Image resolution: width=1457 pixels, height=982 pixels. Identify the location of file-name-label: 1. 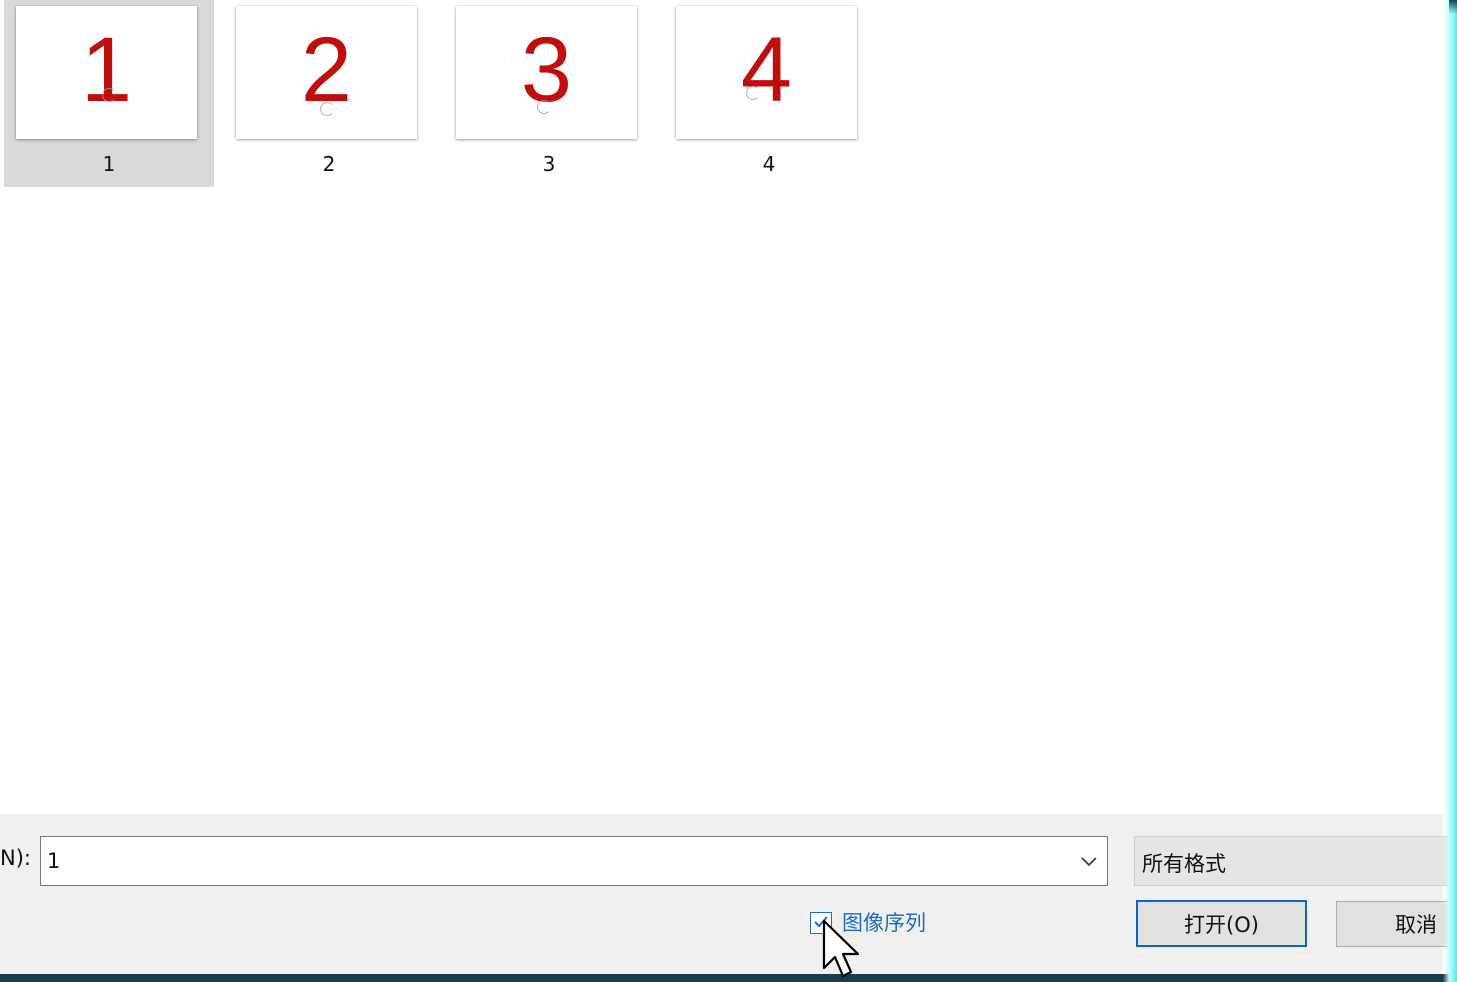
(109, 164).